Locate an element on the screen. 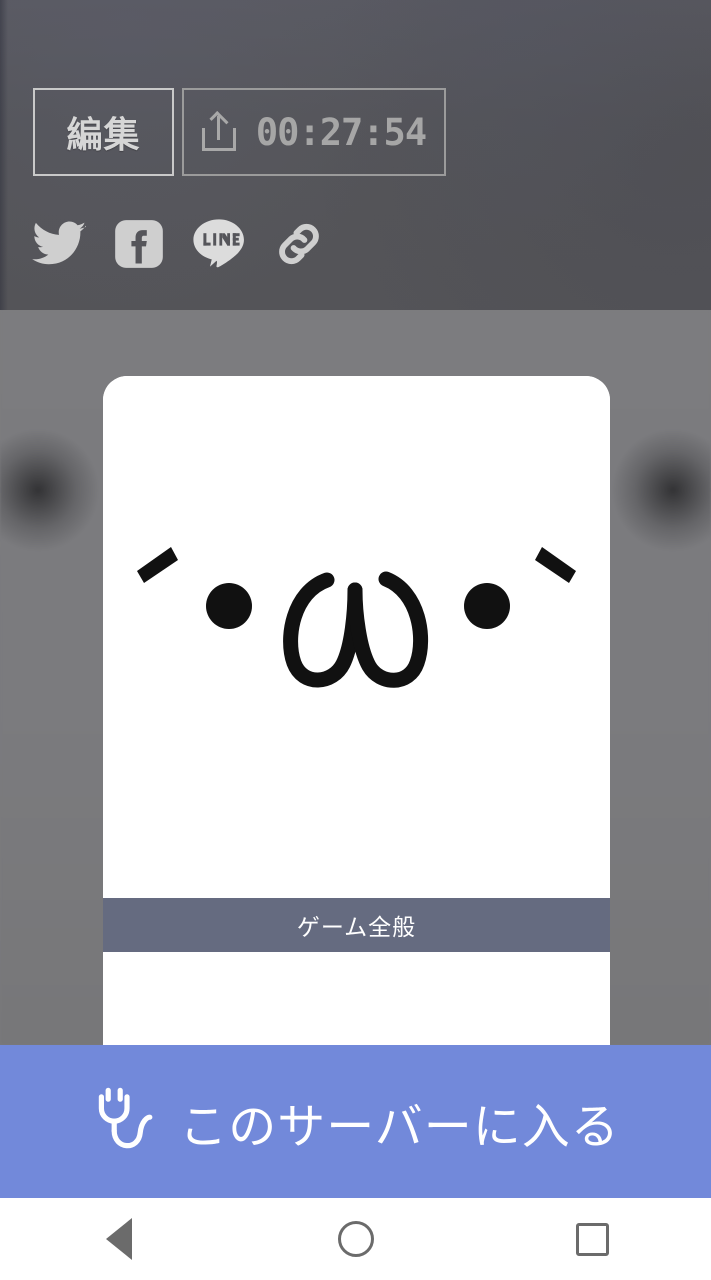 The image size is (711, 1280). edit-button-label: 編集 is located at coordinates (103, 134).